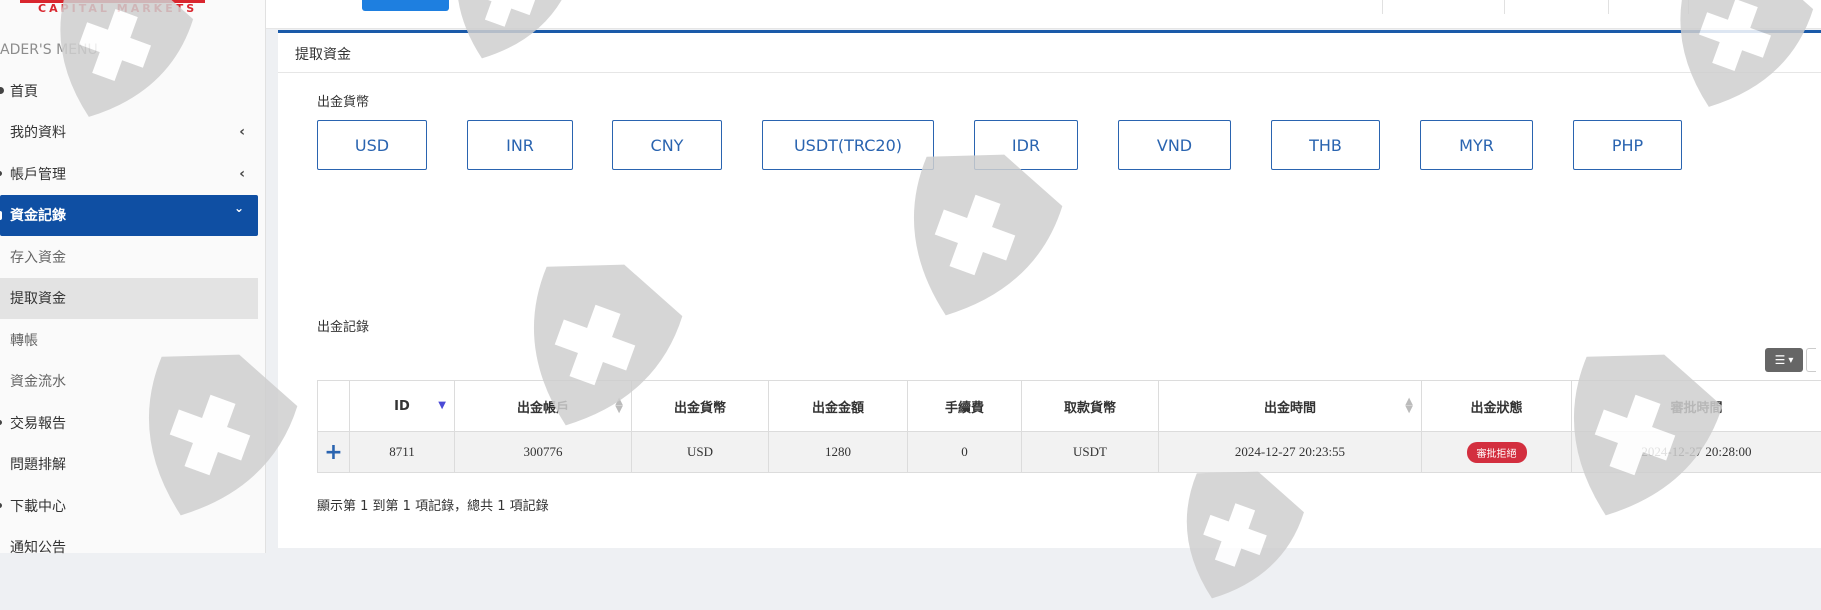  What do you see at coordinates (965, 452) in the screenshot?
I see `cell-fee: 0` at bounding box center [965, 452].